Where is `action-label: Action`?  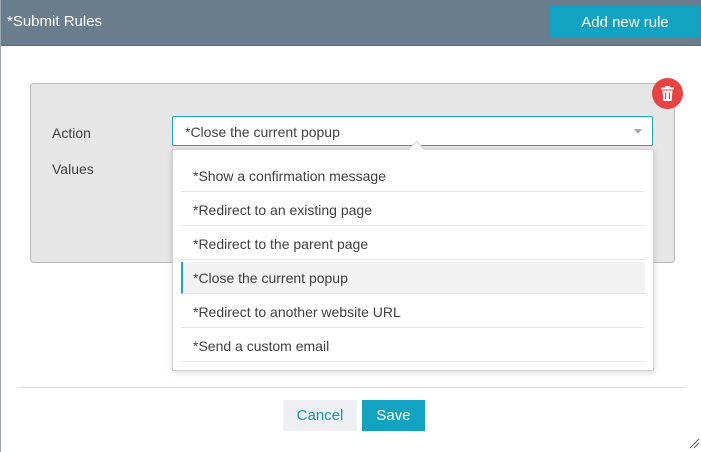 action-label: Action is located at coordinates (71, 133).